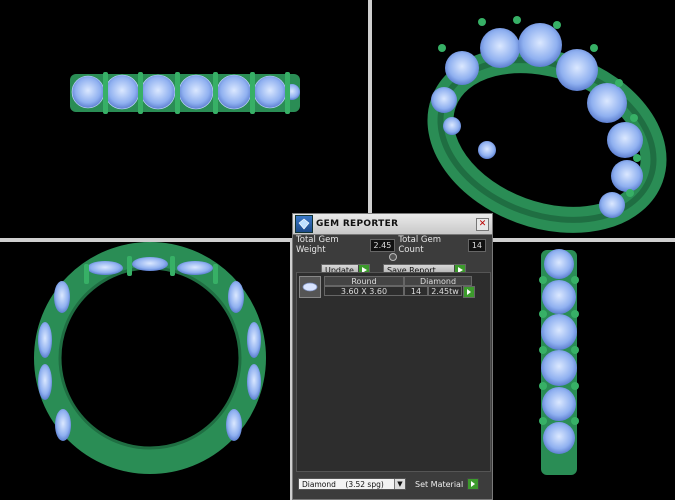  I want to click on round-gem-icon, so click(310, 287).